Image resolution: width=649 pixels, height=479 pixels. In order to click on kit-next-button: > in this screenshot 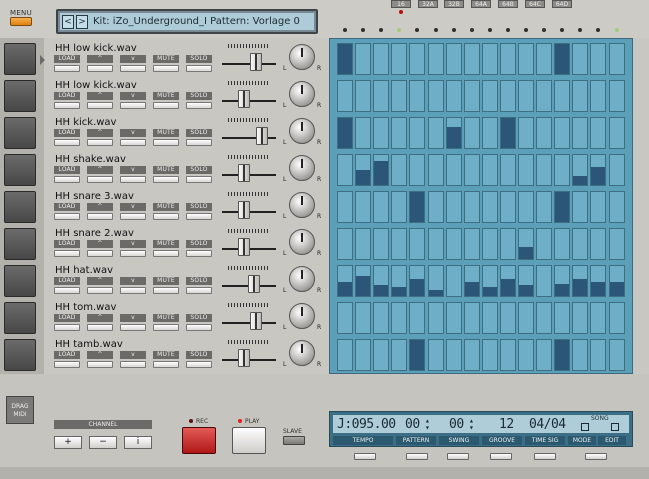, I will do `click(82, 21)`.